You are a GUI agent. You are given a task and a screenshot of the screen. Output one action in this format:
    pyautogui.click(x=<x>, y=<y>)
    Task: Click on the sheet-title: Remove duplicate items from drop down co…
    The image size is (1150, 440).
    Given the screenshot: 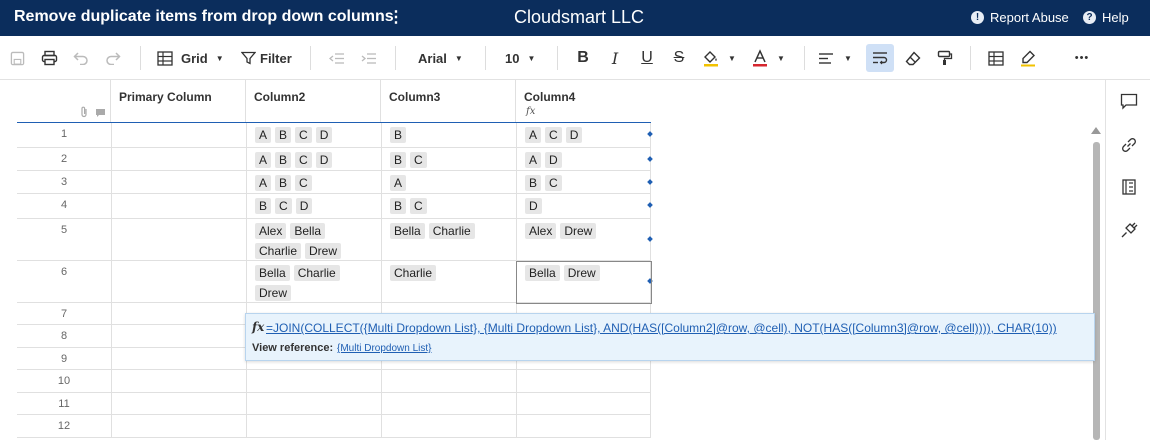 What is the action you would take?
    pyautogui.click(x=204, y=17)
    